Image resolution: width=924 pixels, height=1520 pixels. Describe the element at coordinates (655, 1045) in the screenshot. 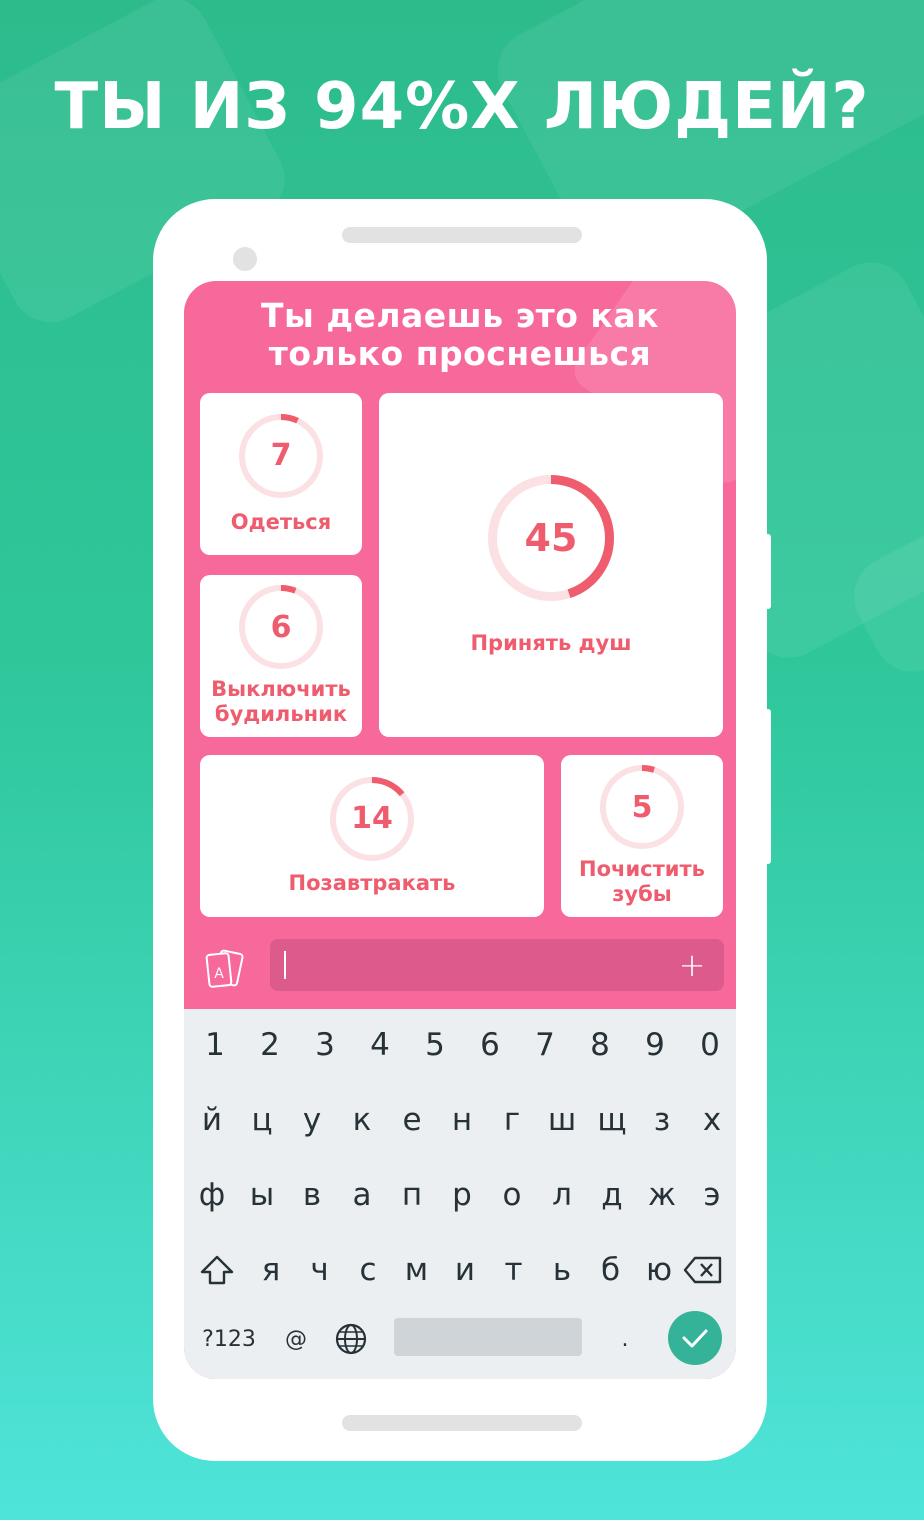

I see `key: 9` at that location.